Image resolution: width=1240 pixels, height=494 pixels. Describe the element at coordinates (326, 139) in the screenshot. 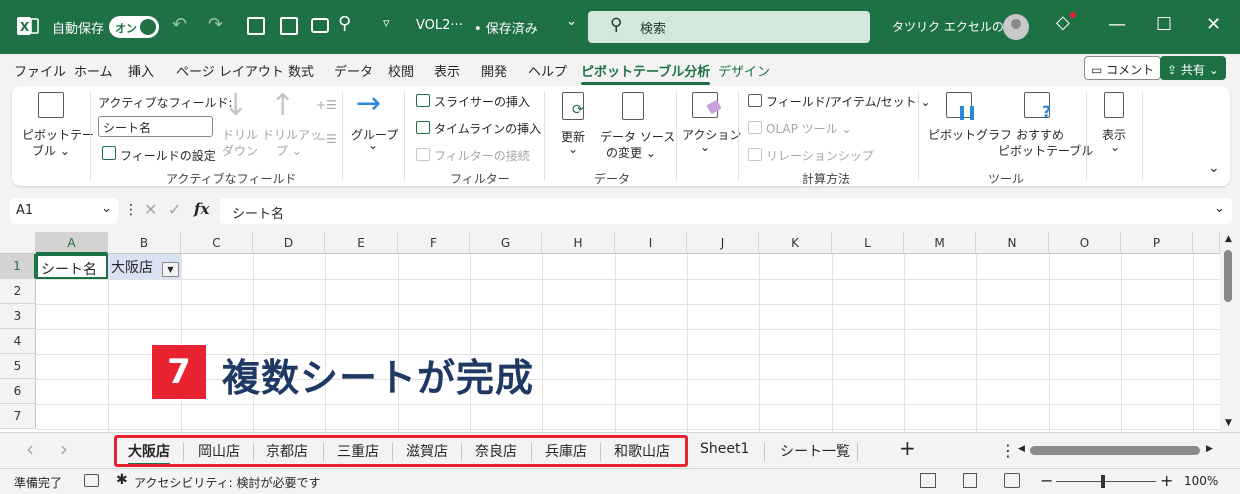

I see `collapse-field-icon: −☰` at that location.